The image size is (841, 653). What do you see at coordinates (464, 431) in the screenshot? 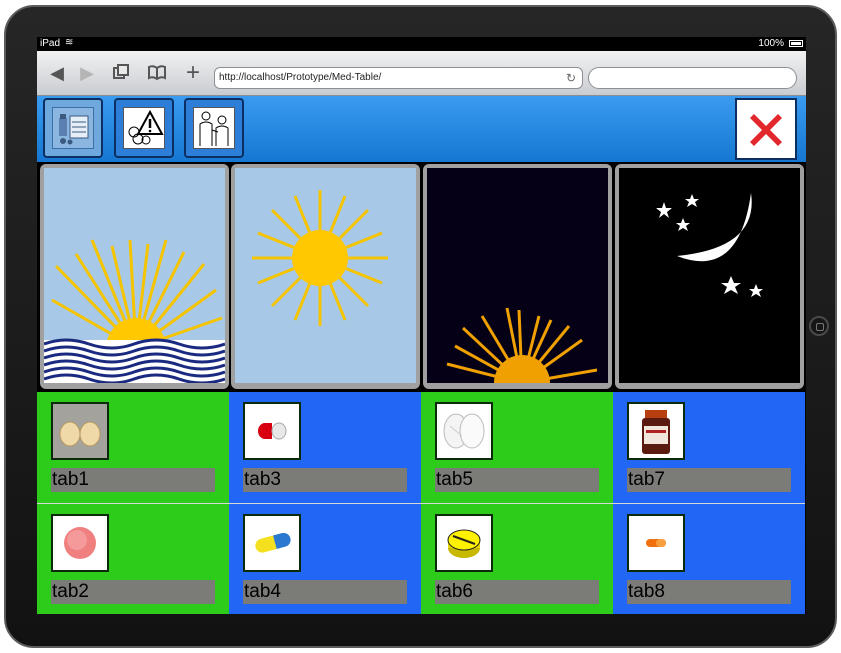
I see `white-oval-tablets-icon` at bounding box center [464, 431].